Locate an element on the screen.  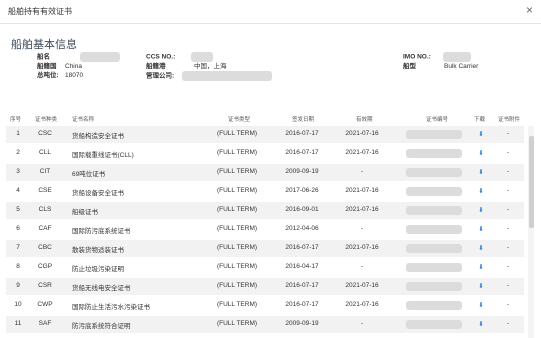
col-header-attachment: 证书附件 is located at coordinates (509, 120).